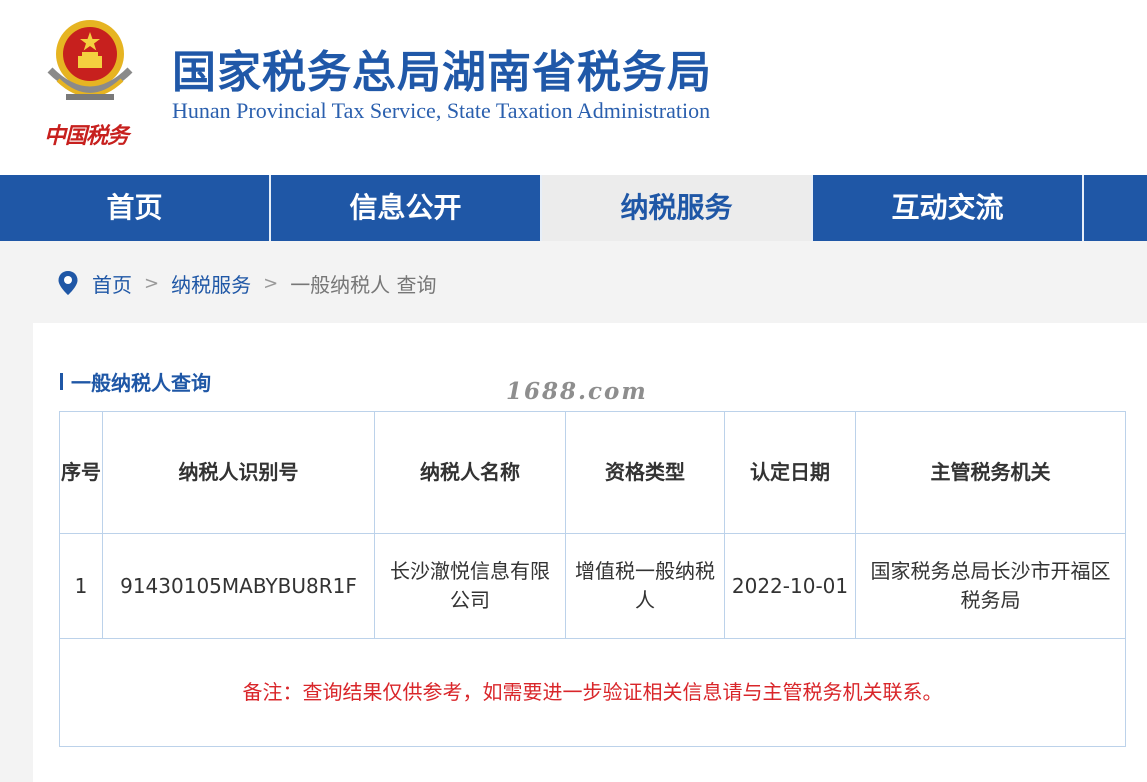 This screenshot has height=782, width=1147. I want to click on note-row: 备注：查询结果仅供参考，如需要进一步验证相关信息请与主管税务机关联系。, so click(592, 692).